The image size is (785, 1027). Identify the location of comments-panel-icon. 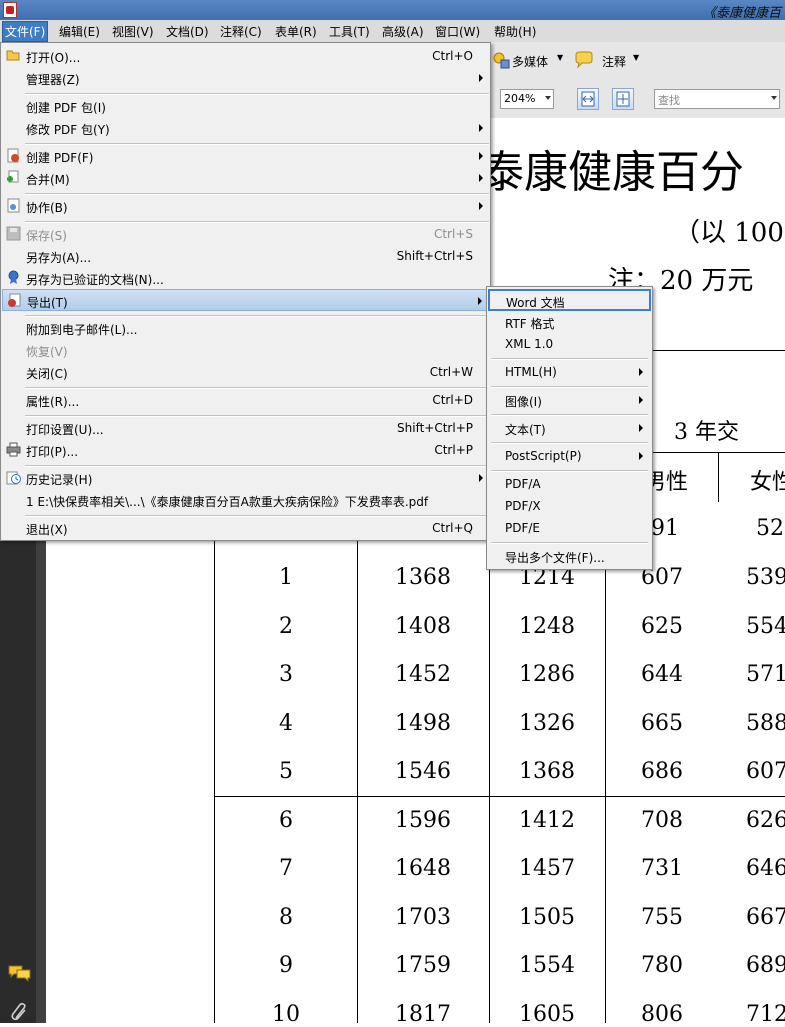
(20, 973).